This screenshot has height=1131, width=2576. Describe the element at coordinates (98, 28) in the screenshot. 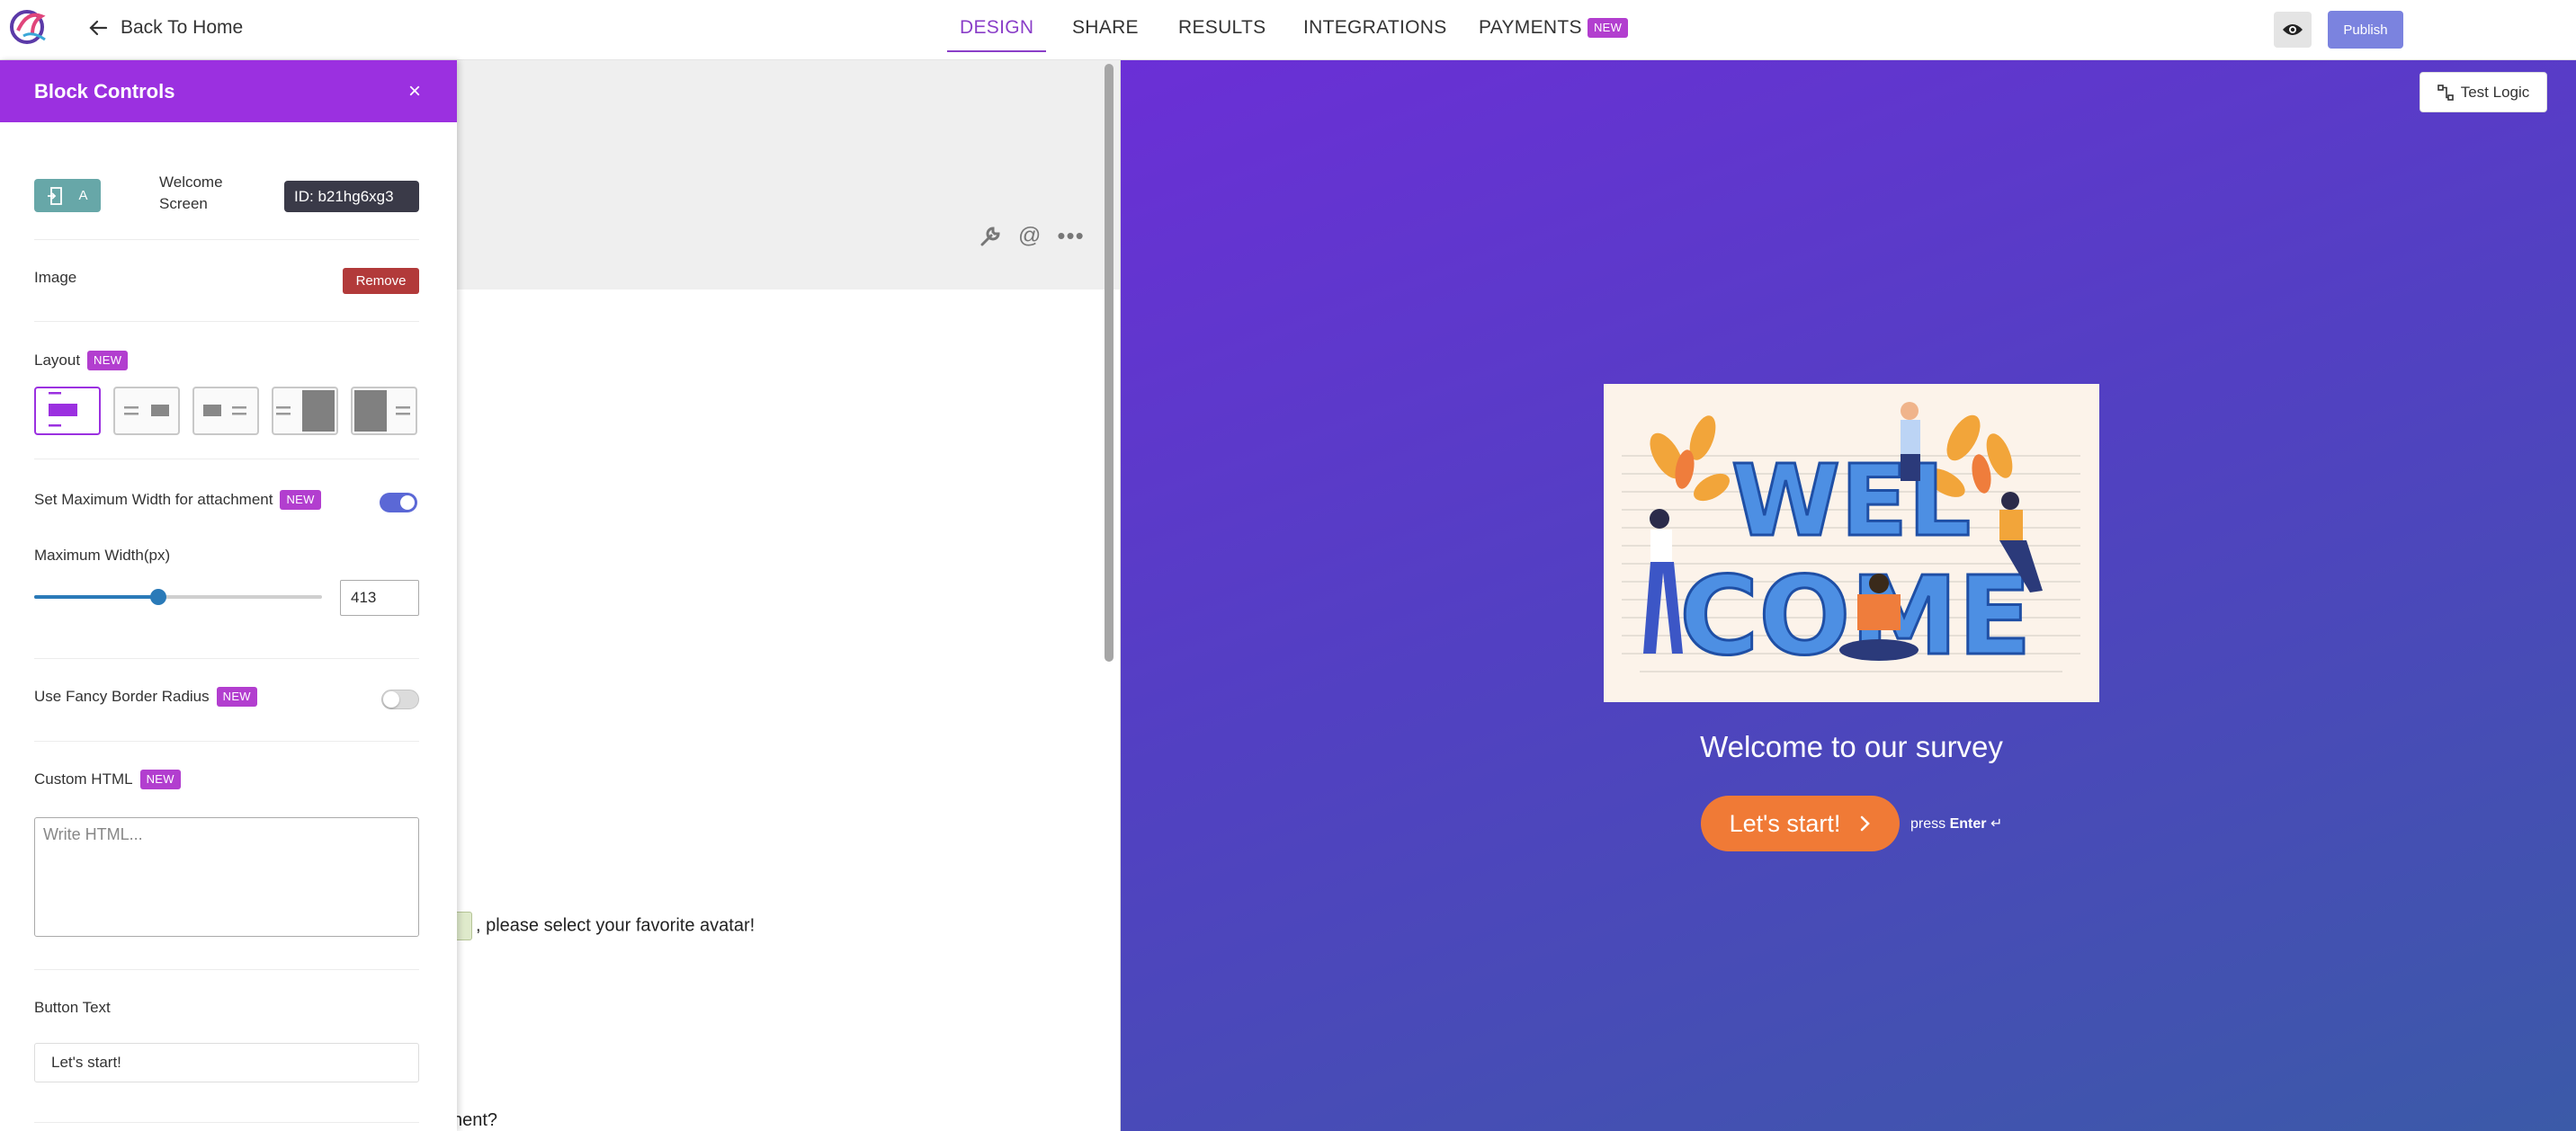

I see `arrow-left-icon` at that location.